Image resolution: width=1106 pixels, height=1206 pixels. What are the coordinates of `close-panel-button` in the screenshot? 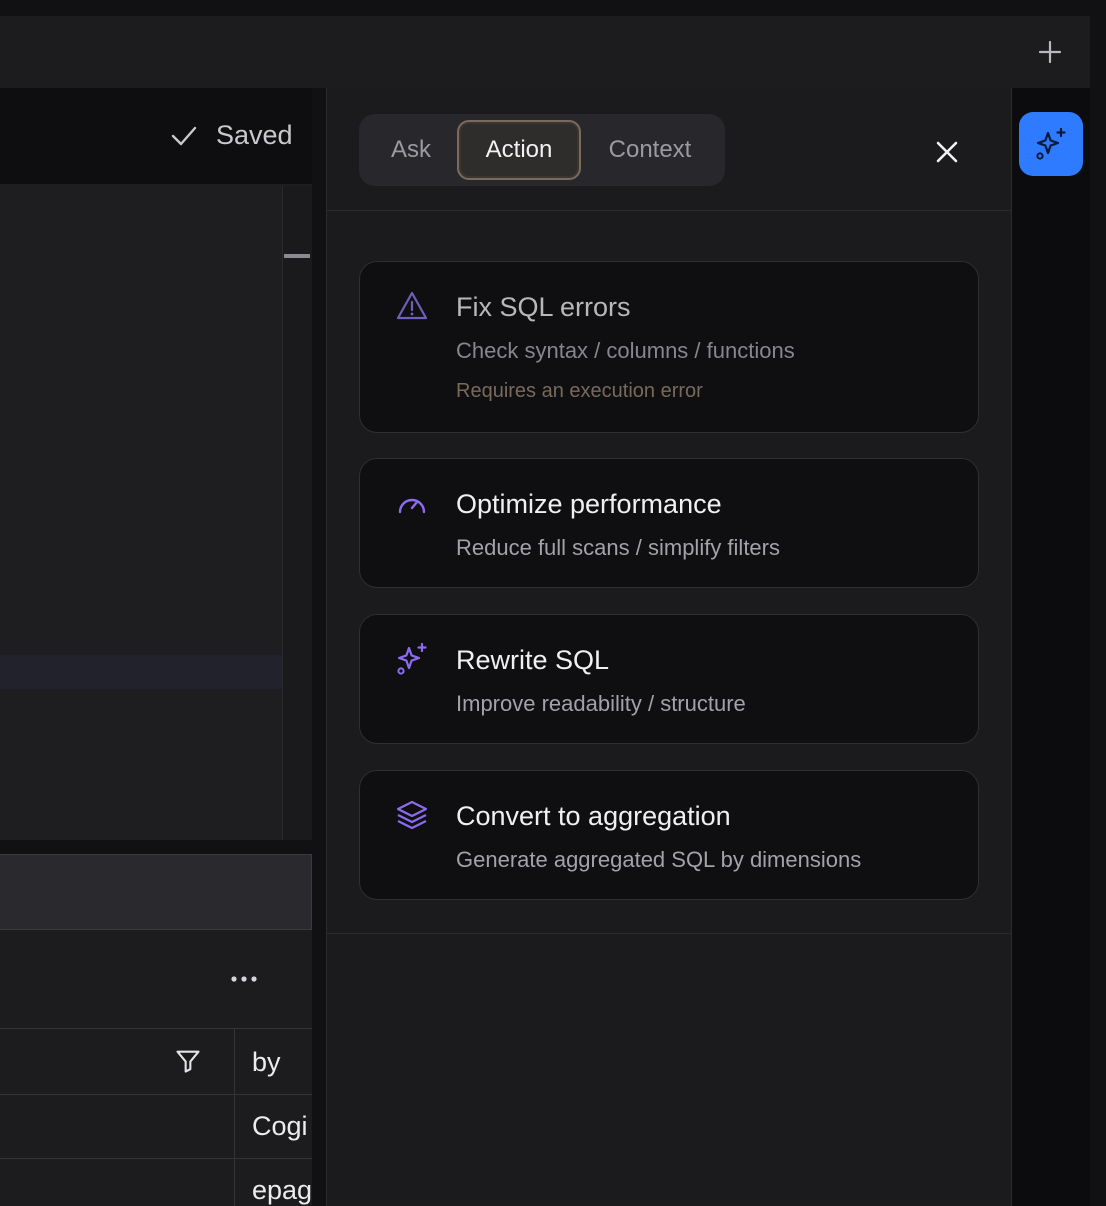 It's located at (947, 152).